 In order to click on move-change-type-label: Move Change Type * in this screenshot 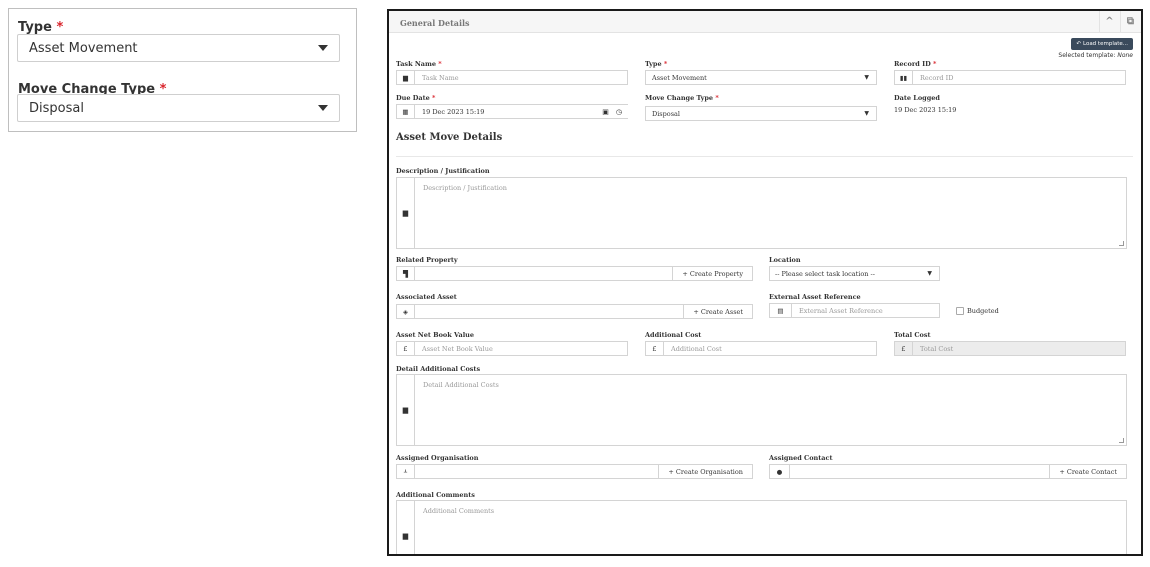, I will do `click(682, 98)`.